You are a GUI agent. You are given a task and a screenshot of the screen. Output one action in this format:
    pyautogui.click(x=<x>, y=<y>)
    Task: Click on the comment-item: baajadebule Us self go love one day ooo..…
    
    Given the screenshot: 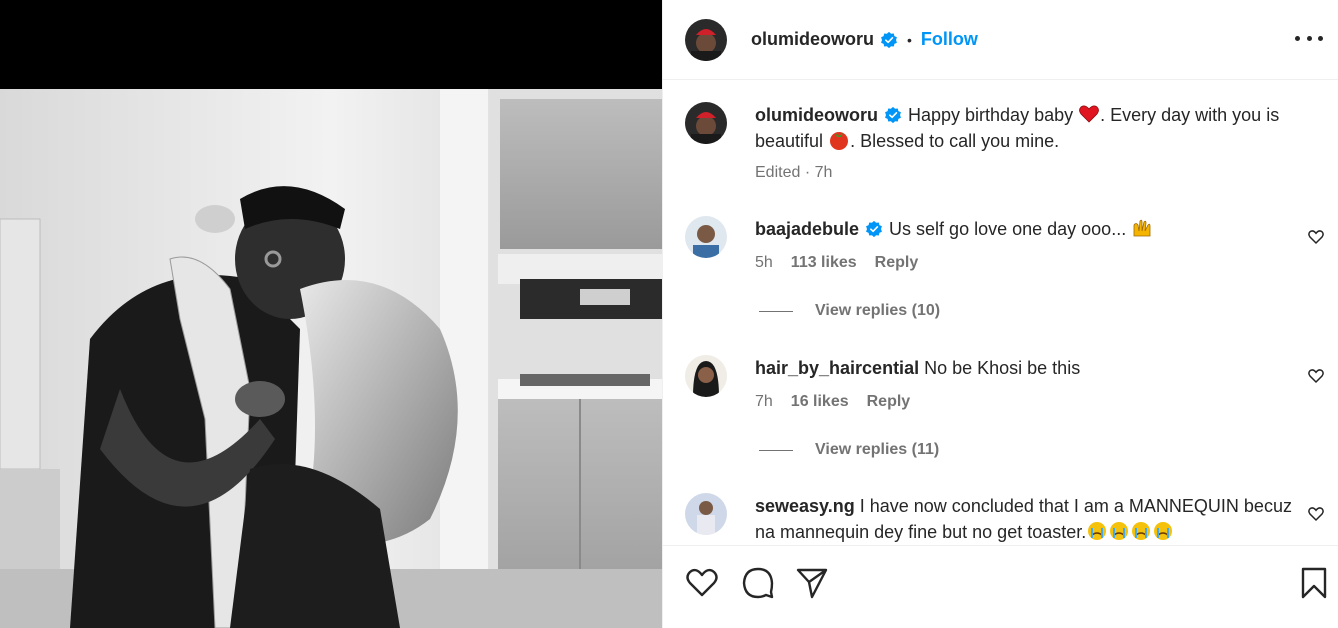 What is the action you would take?
    pyautogui.click(x=1005, y=281)
    